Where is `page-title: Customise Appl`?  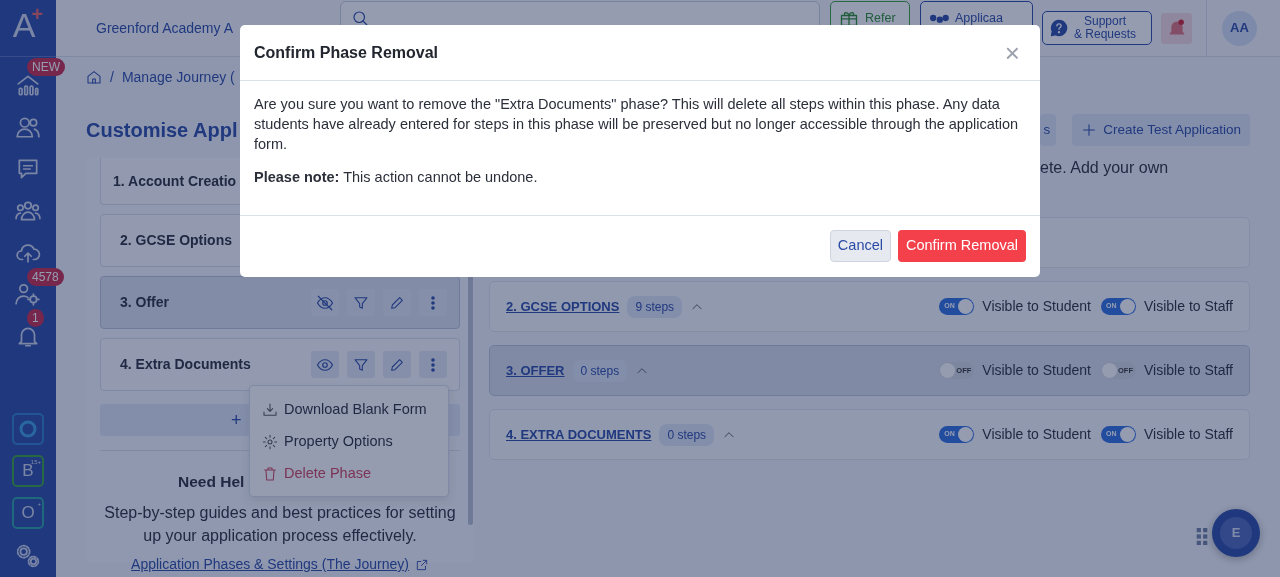
page-title: Customise Appl is located at coordinates (162, 130).